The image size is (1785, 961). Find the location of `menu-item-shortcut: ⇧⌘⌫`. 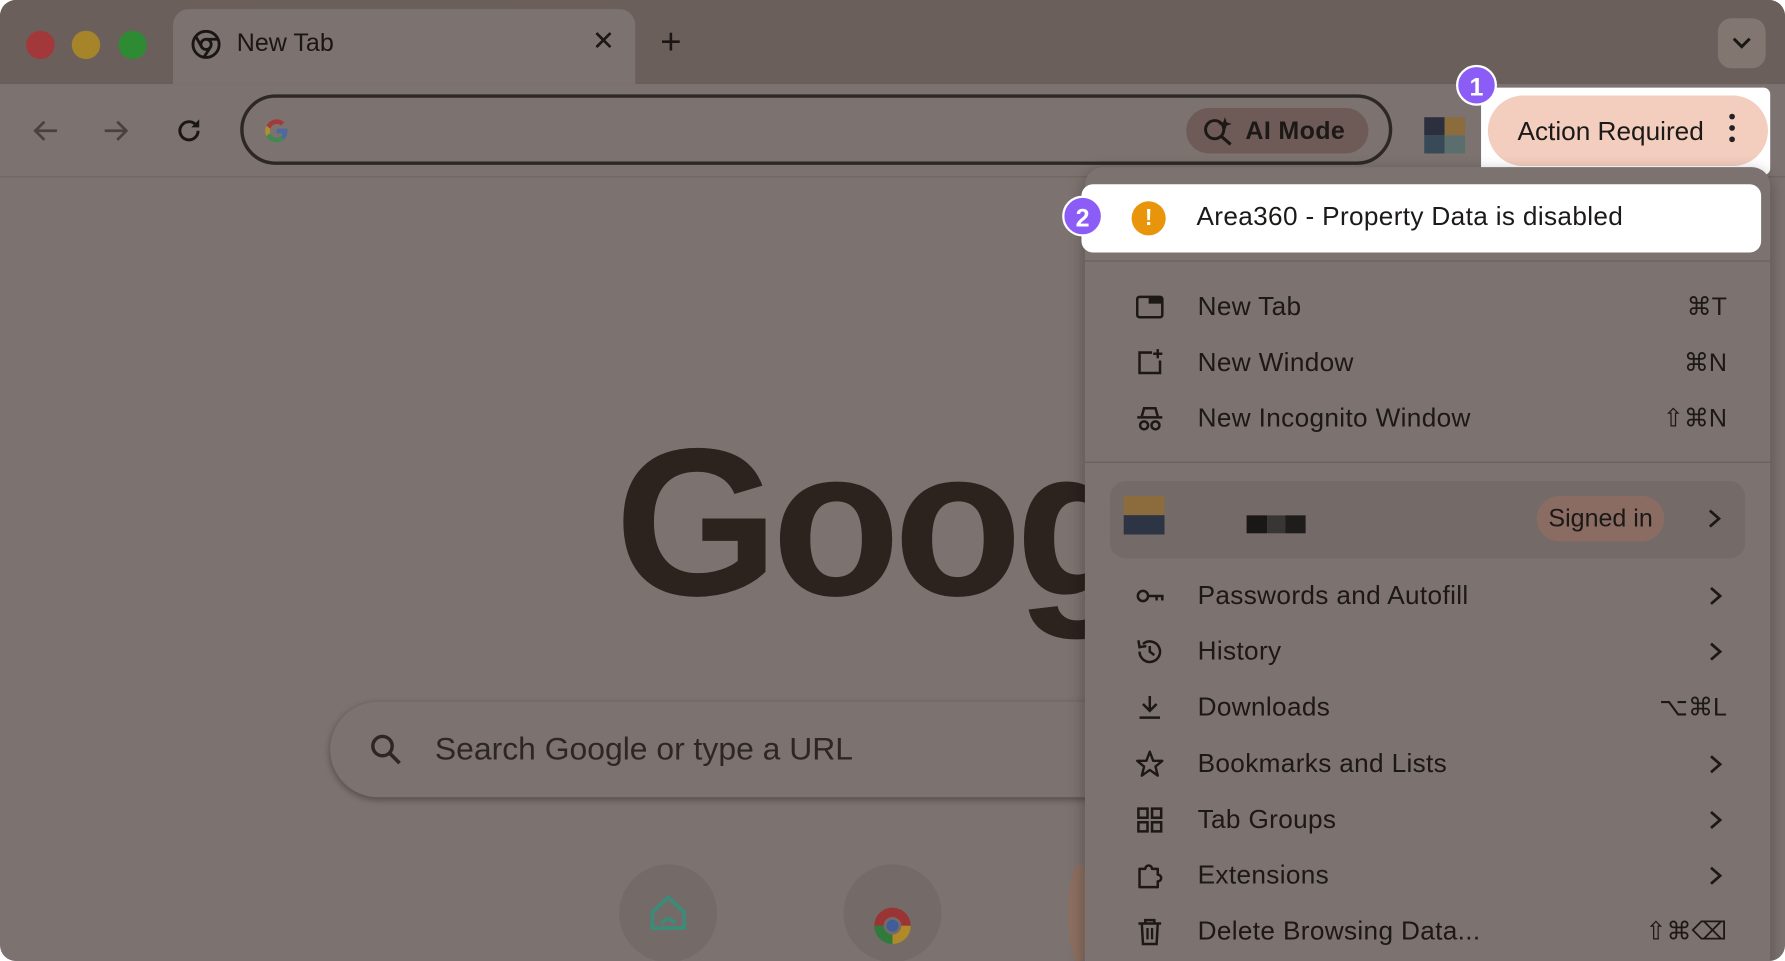

menu-item-shortcut: ⇧⌘⌫ is located at coordinates (1686, 931).